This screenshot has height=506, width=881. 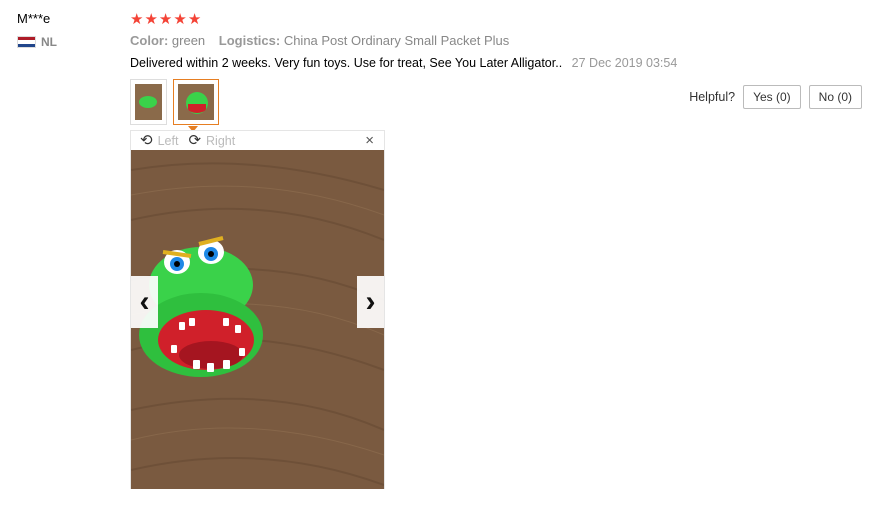 I want to click on toy-shape, so click(x=148, y=102).